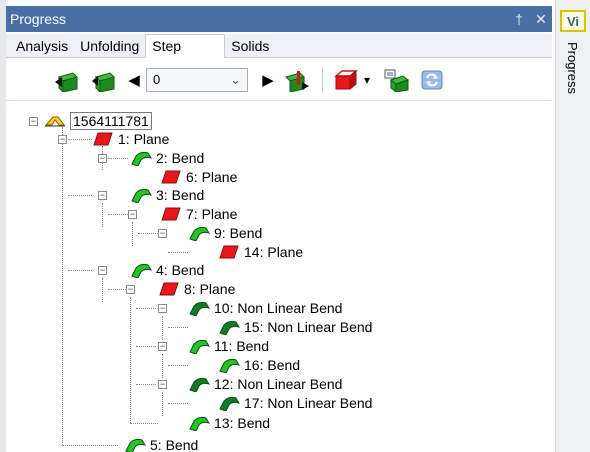 The width and height of the screenshot is (590, 452). What do you see at coordinates (33, 121) in the screenshot?
I see `expander-root: −` at bounding box center [33, 121].